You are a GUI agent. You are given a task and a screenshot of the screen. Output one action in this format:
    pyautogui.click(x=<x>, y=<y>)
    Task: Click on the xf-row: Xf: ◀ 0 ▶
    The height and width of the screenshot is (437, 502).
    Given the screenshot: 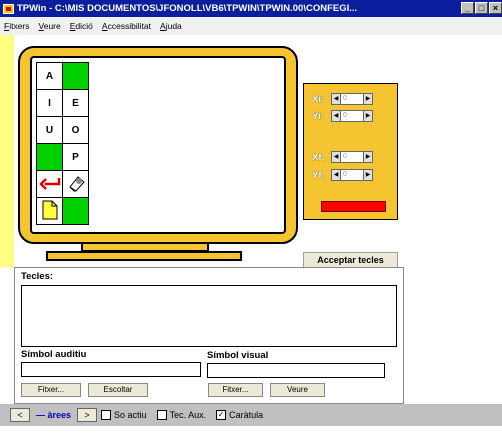 What is the action you would take?
    pyautogui.click(x=342, y=157)
    